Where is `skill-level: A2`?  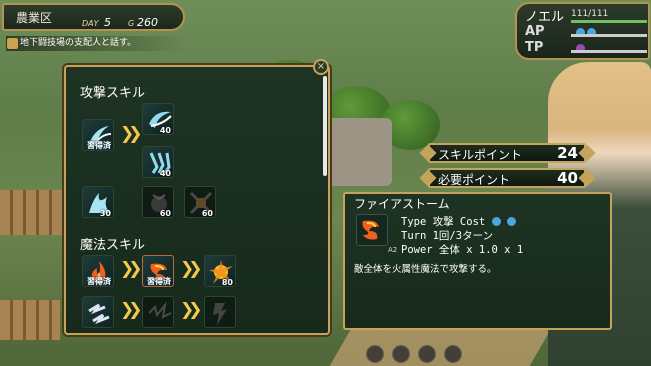
skill-level: A2 is located at coordinates (393, 250).